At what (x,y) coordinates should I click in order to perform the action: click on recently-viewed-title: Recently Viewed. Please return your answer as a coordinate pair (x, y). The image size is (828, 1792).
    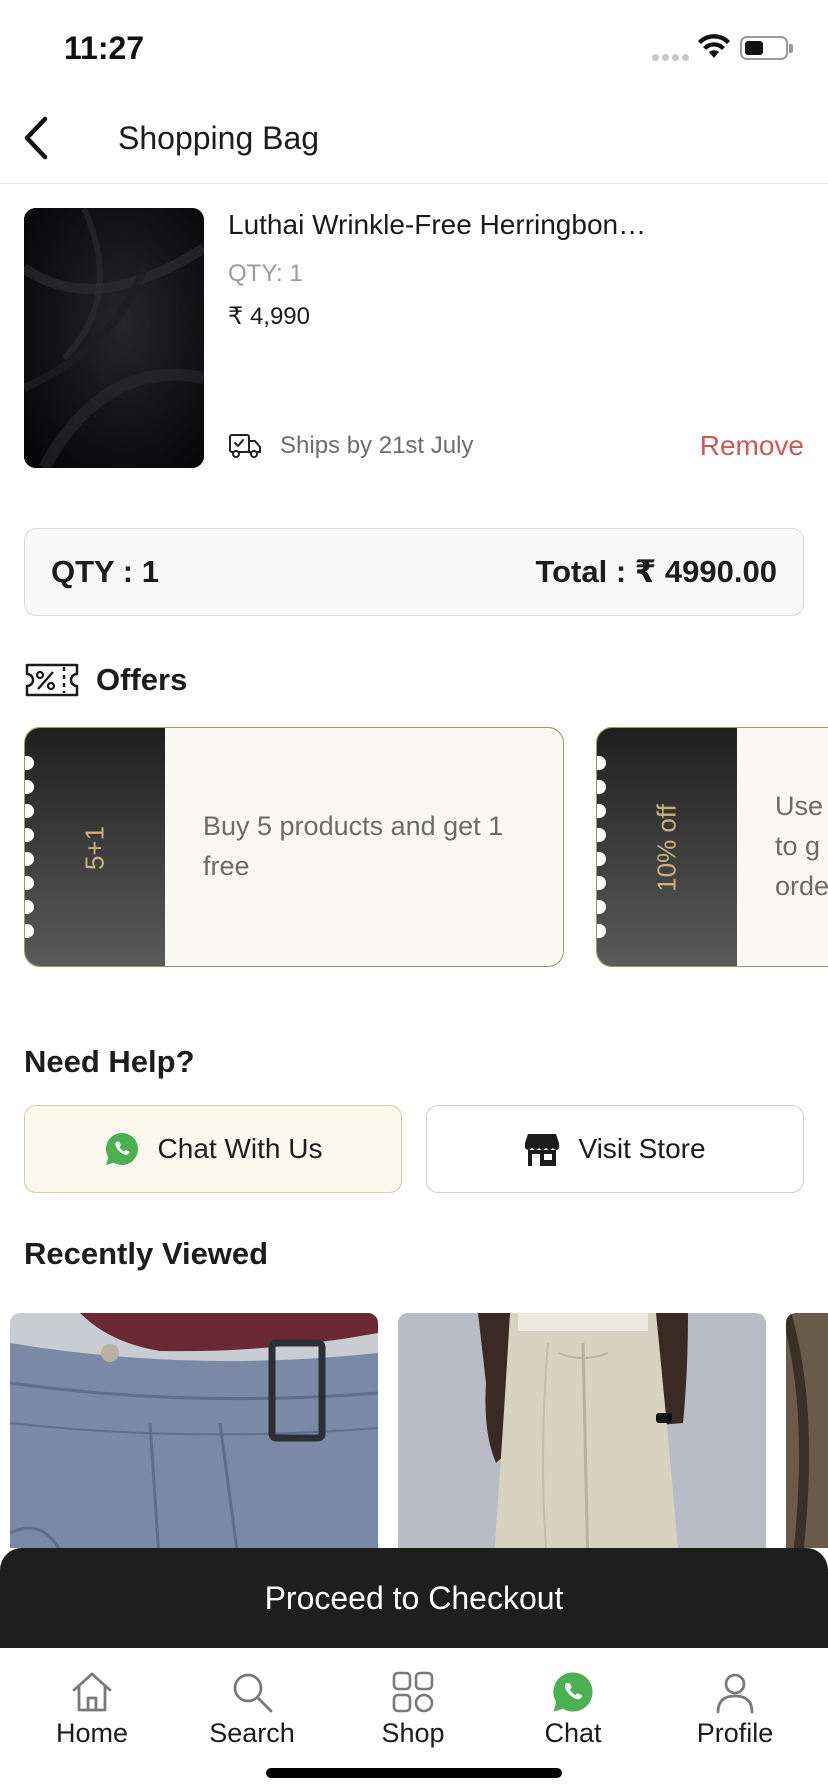
    Looking at the image, I should click on (146, 1253).